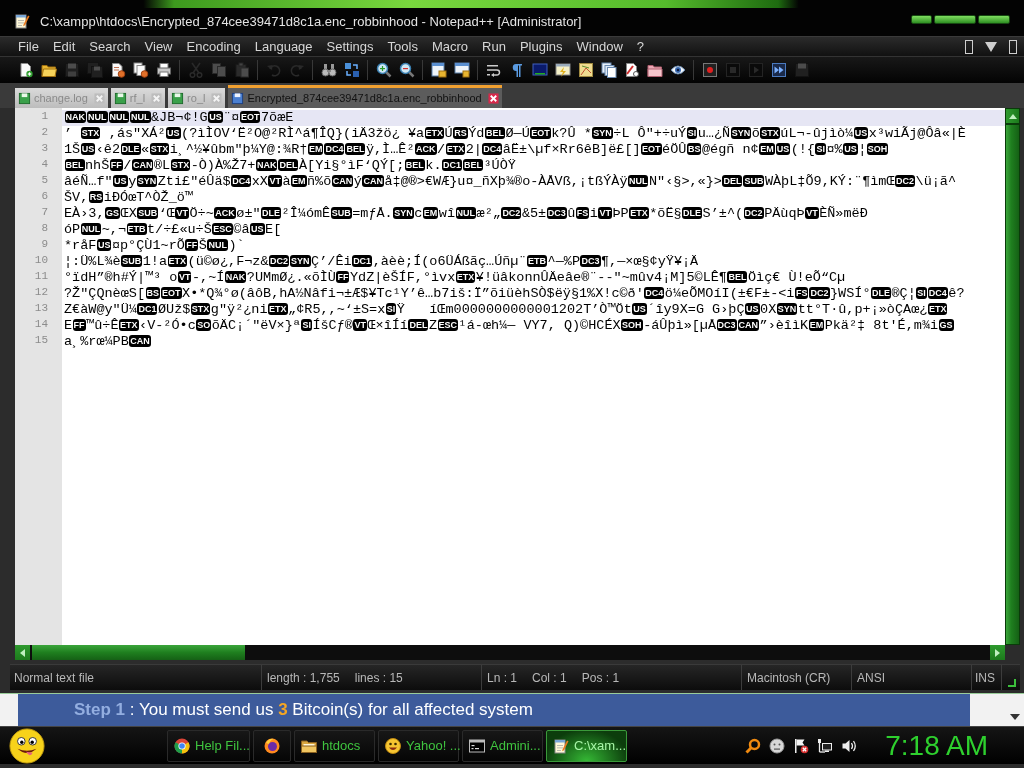  Describe the element at coordinates (350, 46) in the screenshot. I see `menu-item: Settings` at that location.